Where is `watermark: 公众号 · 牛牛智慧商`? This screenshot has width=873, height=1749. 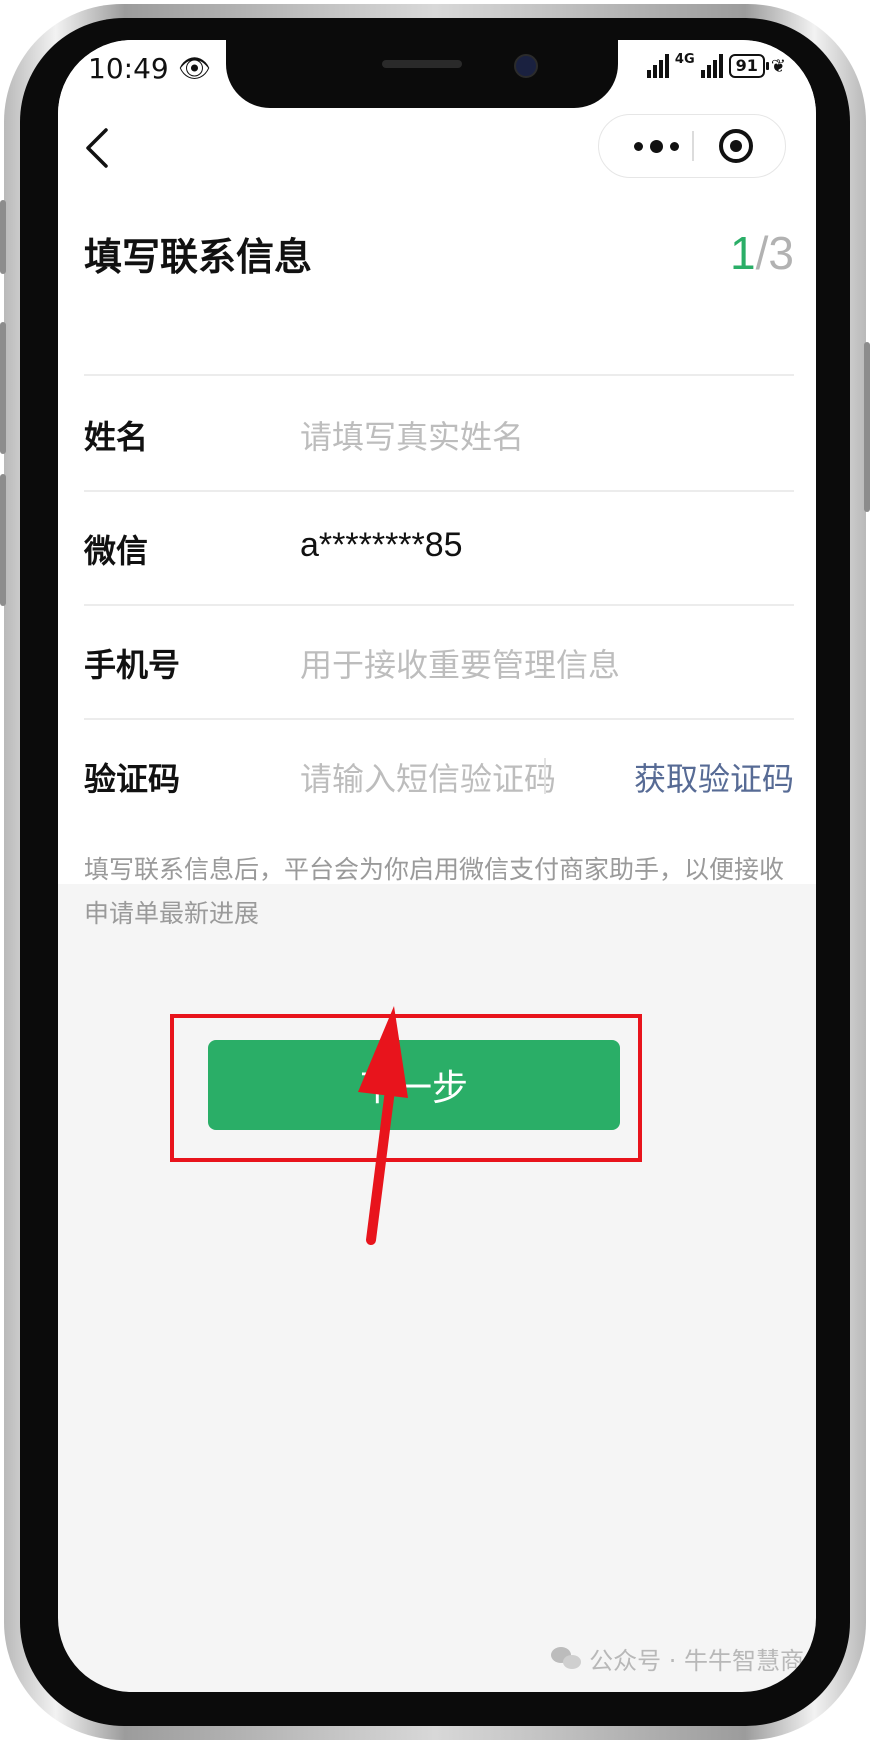 watermark: 公众号 · 牛牛智慧商 is located at coordinates (677, 1658).